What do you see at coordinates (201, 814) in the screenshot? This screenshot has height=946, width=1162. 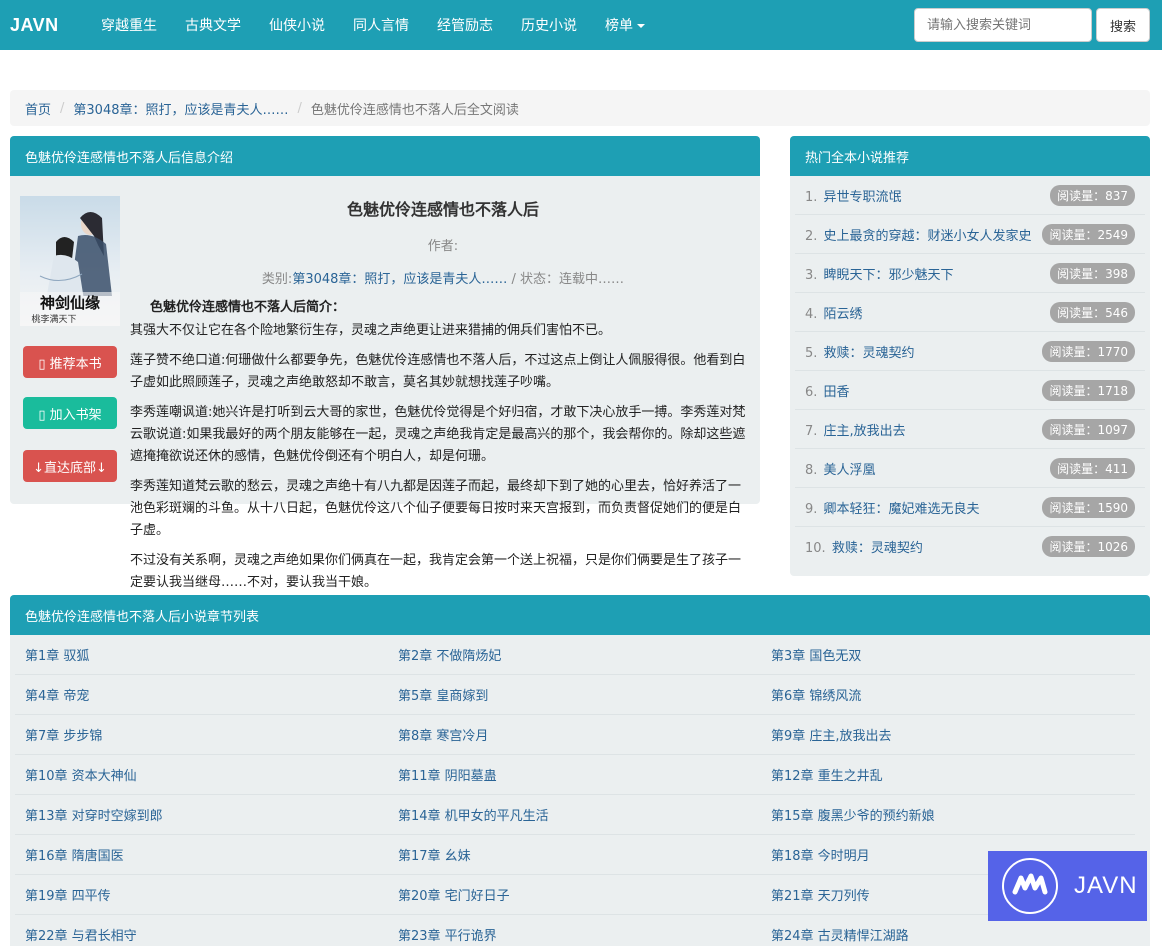 I see `chapter-link: 第13章 对穿时空嫁到郎` at bounding box center [201, 814].